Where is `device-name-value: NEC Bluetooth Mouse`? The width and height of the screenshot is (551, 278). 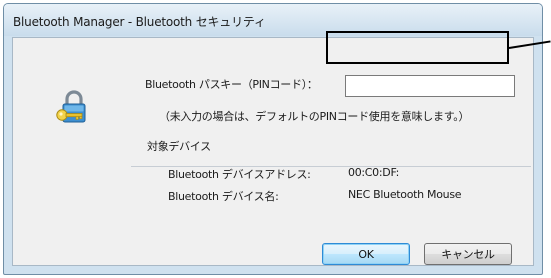 device-name-value: NEC Bluetooth Mouse is located at coordinates (405, 194).